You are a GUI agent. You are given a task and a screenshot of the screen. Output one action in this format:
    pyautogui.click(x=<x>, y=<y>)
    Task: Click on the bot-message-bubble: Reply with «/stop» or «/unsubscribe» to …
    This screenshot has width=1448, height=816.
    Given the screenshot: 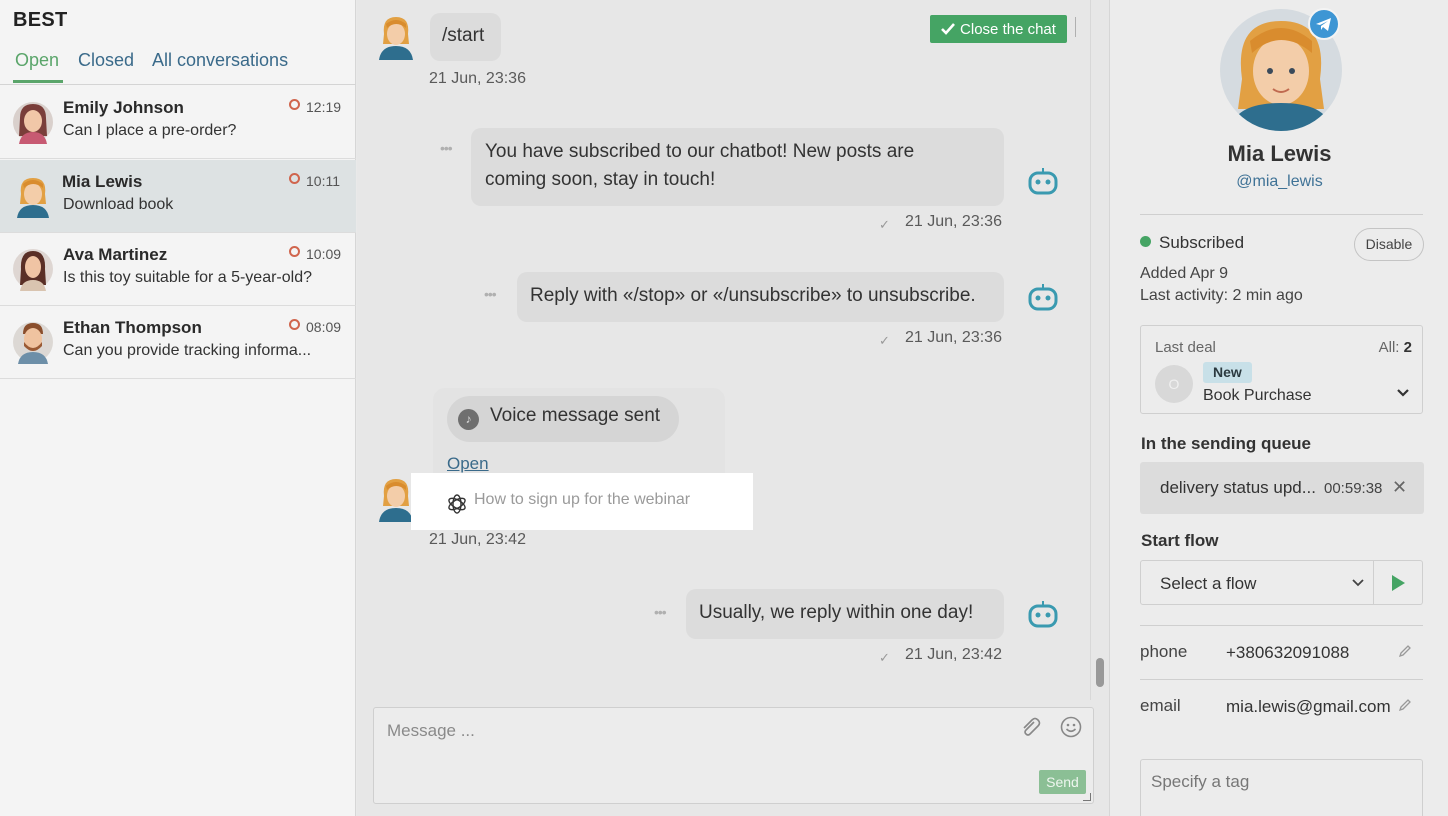 What is the action you would take?
    pyautogui.click(x=760, y=297)
    